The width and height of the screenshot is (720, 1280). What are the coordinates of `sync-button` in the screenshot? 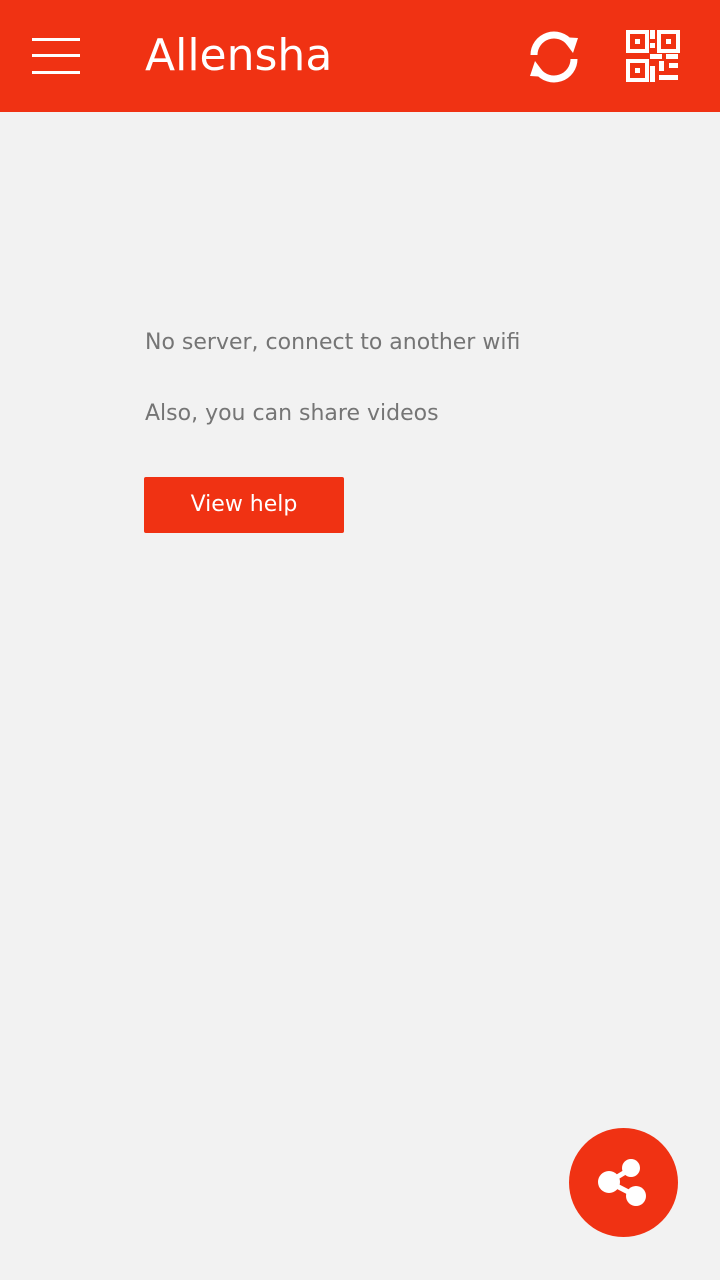 It's located at (554, 57).